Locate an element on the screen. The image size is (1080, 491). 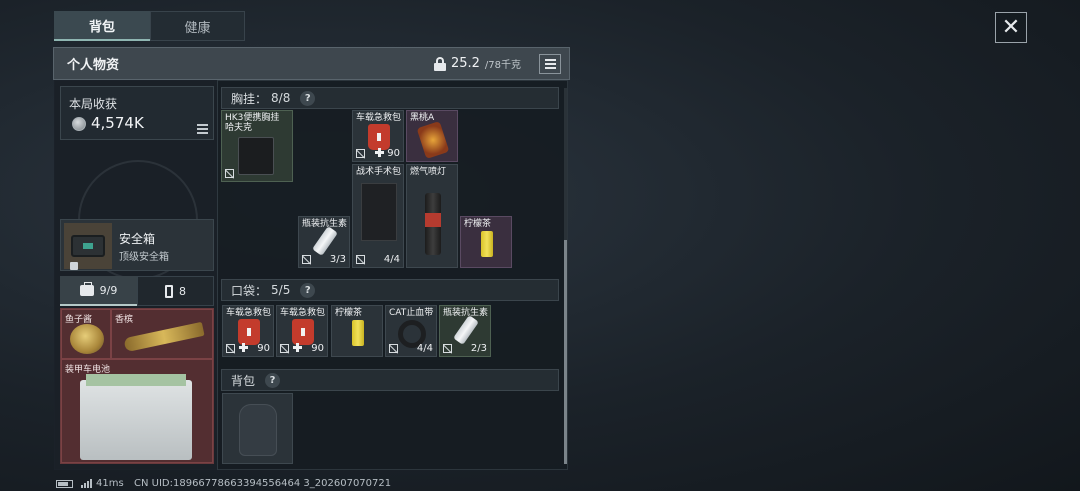
item-label: 燃气喷灯 is located at coordinates (428, 172).